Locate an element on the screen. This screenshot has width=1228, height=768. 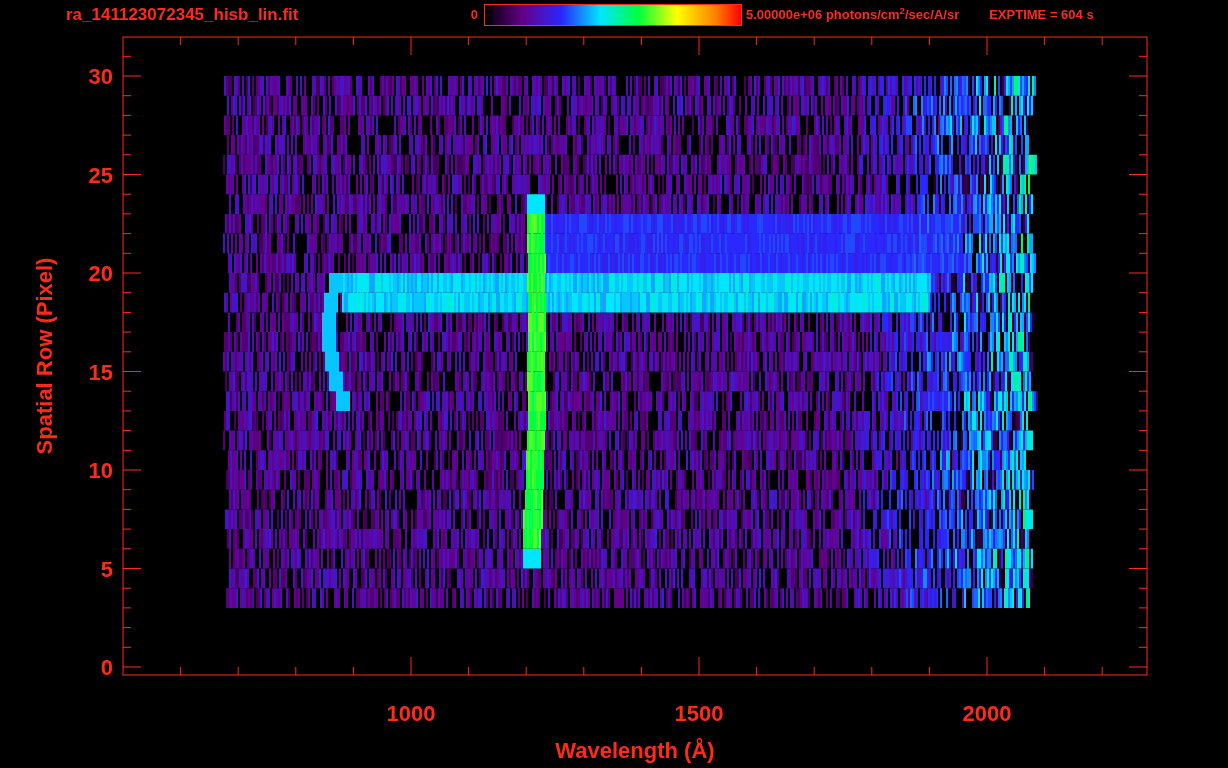
x-axis-title: Wavelength (Å) is located at coordinates (635, 750).